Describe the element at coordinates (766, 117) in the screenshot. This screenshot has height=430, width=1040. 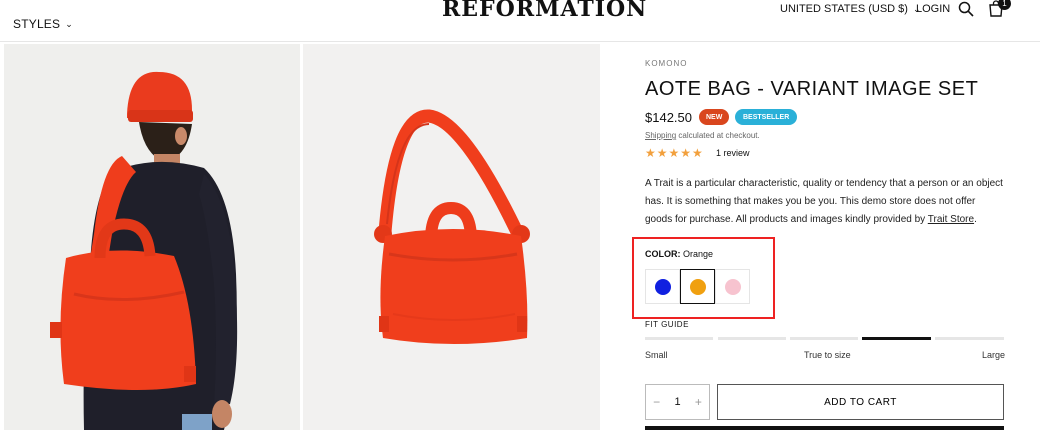
I see `bestseller-badge: BESTSELLER` at that location.